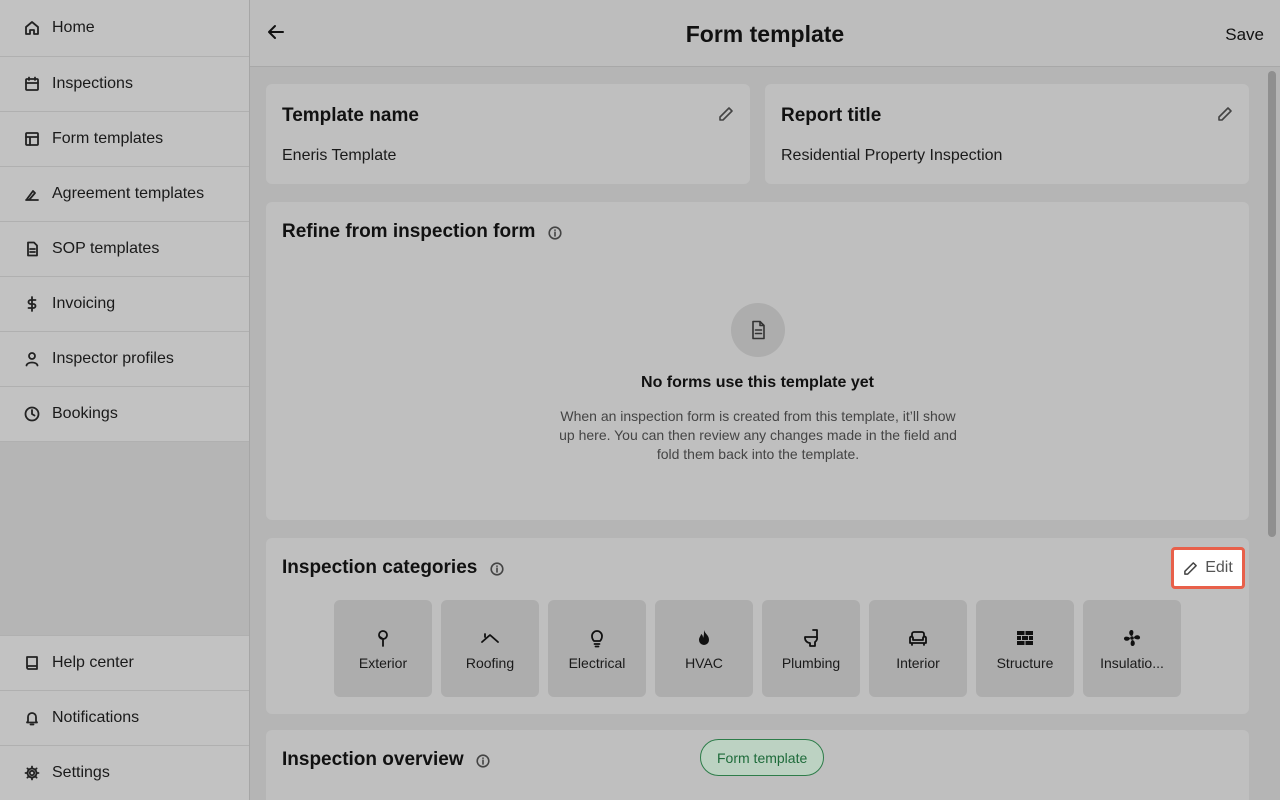 This screenshot has height=800, width=1280. Describe the element at coordinates (757, 382) in the screenshot. I see `empty-state-title: No forms use this template yet` at that location.